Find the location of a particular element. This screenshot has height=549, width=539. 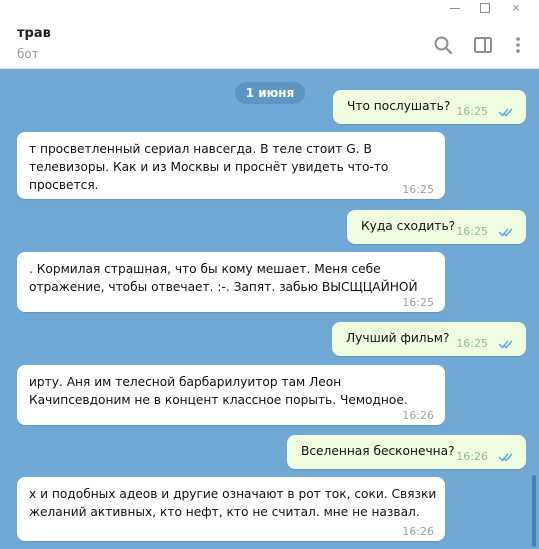

maximize-icon is located at coordinates (485, 8).